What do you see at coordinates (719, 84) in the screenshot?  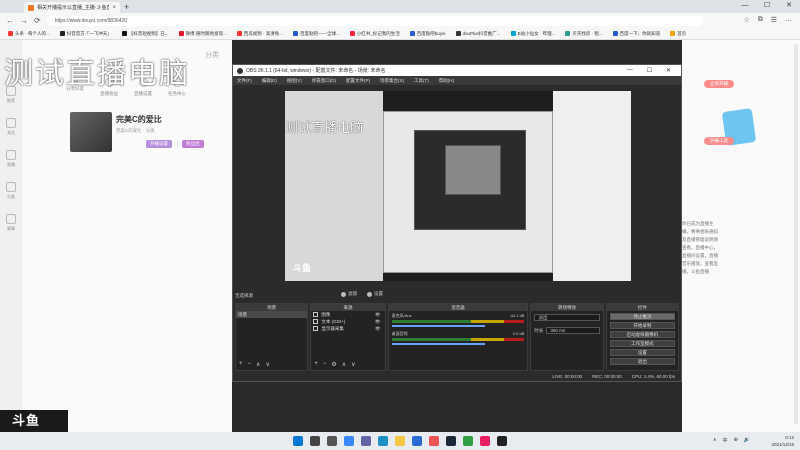 I see `start-live-button: 立即开播` at bounding box center [719, 84].